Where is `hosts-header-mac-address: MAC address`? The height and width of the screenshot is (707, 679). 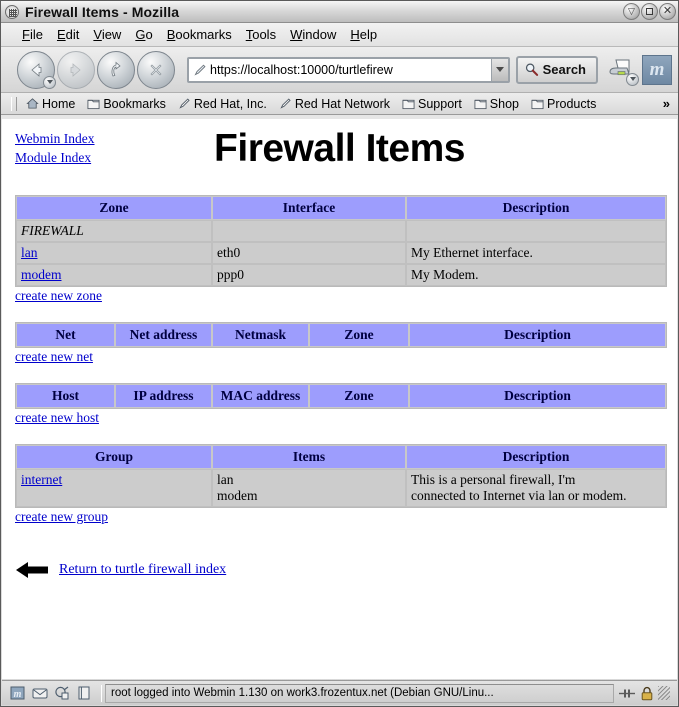
hosts-header-mac-address: MAC address is located at coordinates (260, 396).